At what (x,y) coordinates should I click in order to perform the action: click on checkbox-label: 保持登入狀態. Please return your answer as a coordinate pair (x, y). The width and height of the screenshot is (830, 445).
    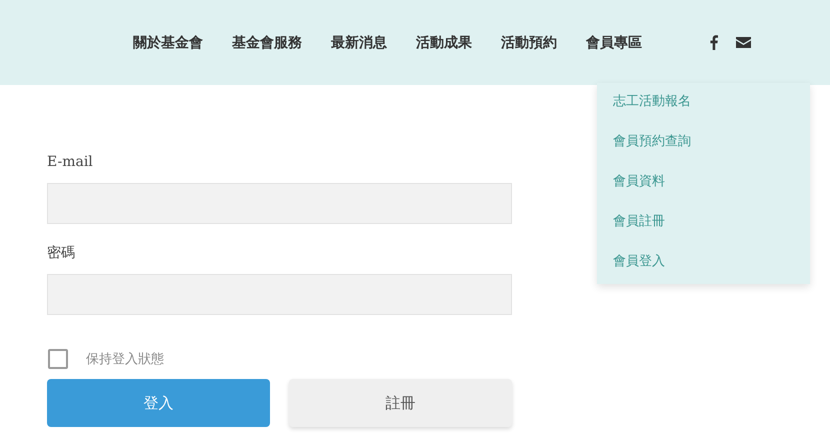
    Looking at the image, I should click on (125, 359).